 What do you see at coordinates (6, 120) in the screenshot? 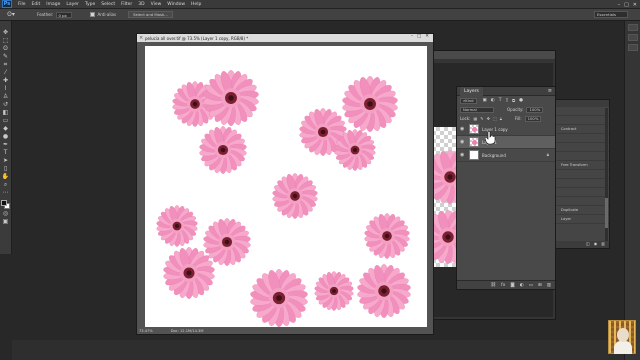
I see `gradient-tool-icon: ▭` at bounding box center [6, 120].